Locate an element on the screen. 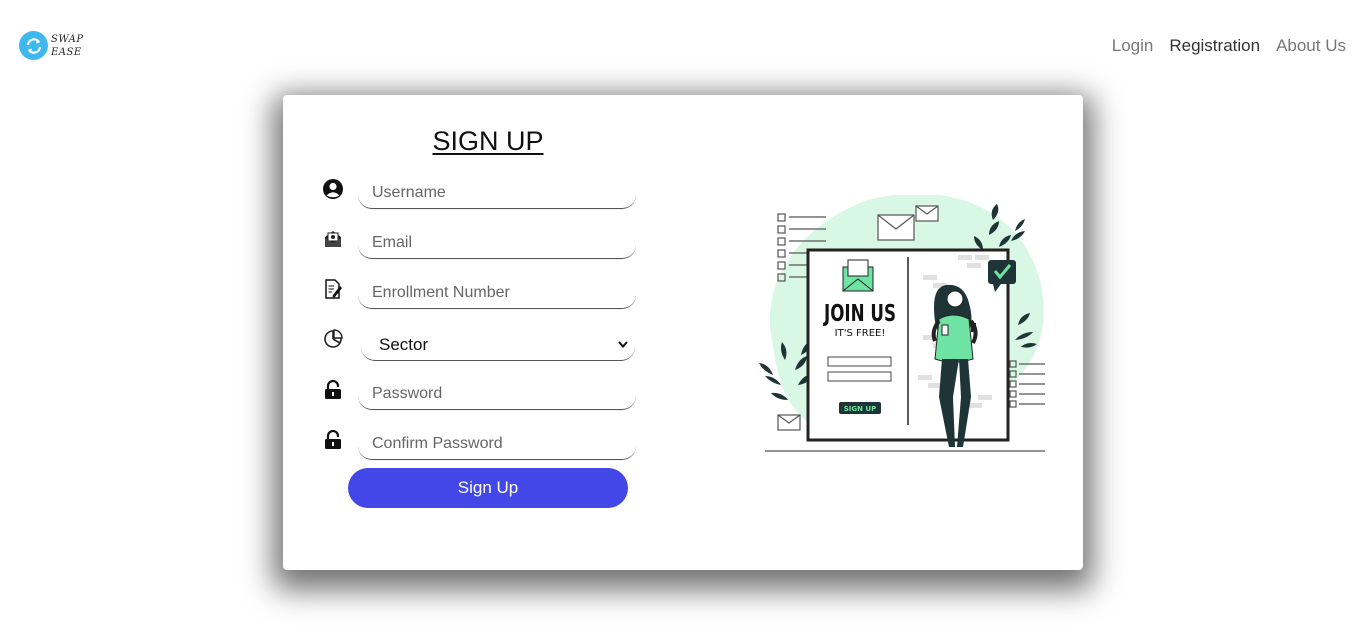  brand-logo: SWAP EASE is located at coordinates (51, 45).